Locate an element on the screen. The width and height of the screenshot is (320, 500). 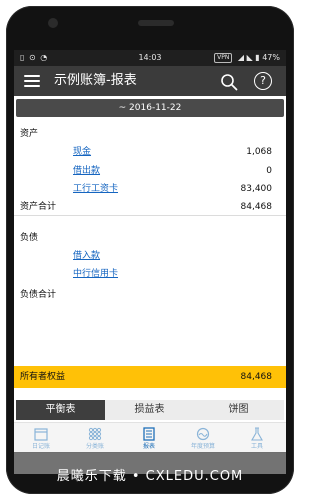
asset-row-loans-out: 借出款 0 is located at coordinates (150, 171).